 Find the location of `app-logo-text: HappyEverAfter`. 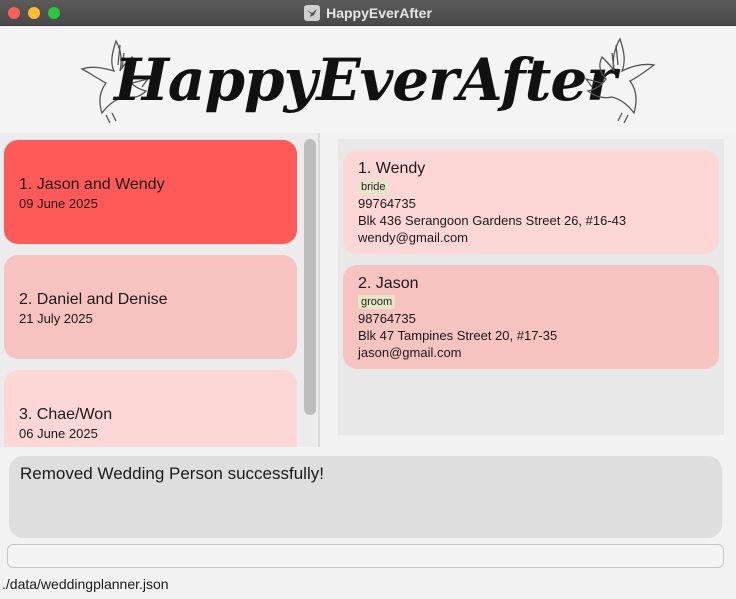

app-logo-text: HappyEverAfter is located at coordinates (365, 80).